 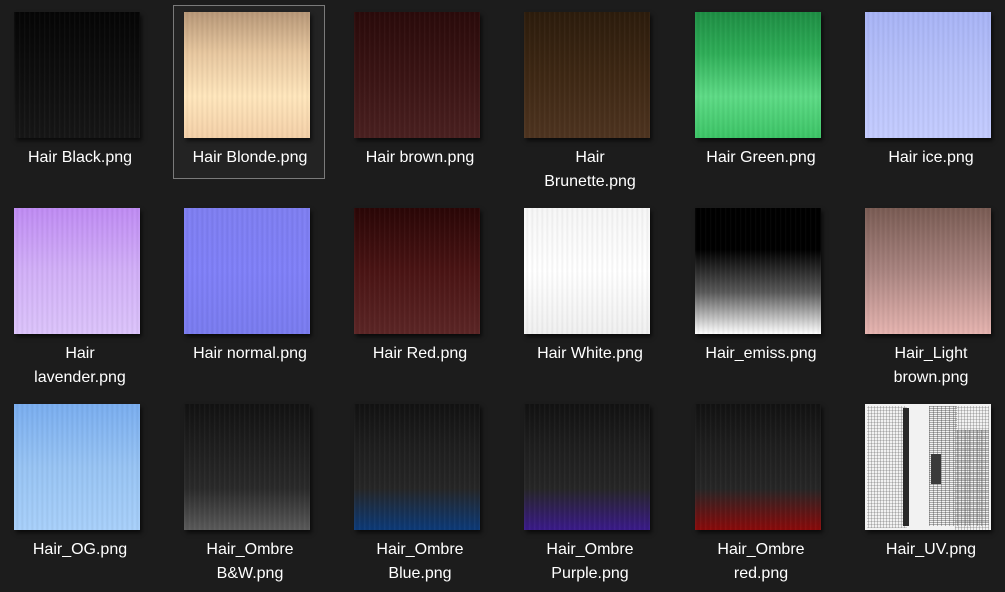 I want to click on hair-texture-brown-icon, so click(x=417, y=75).